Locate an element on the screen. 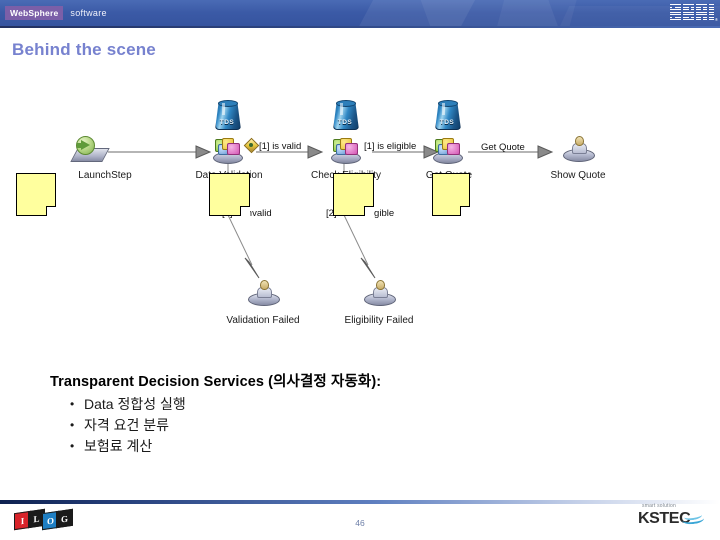 Image resolution: width=720 pixels, height=540 pixels. list-item: 보험료 계산 is located at coordinates (330, 446).